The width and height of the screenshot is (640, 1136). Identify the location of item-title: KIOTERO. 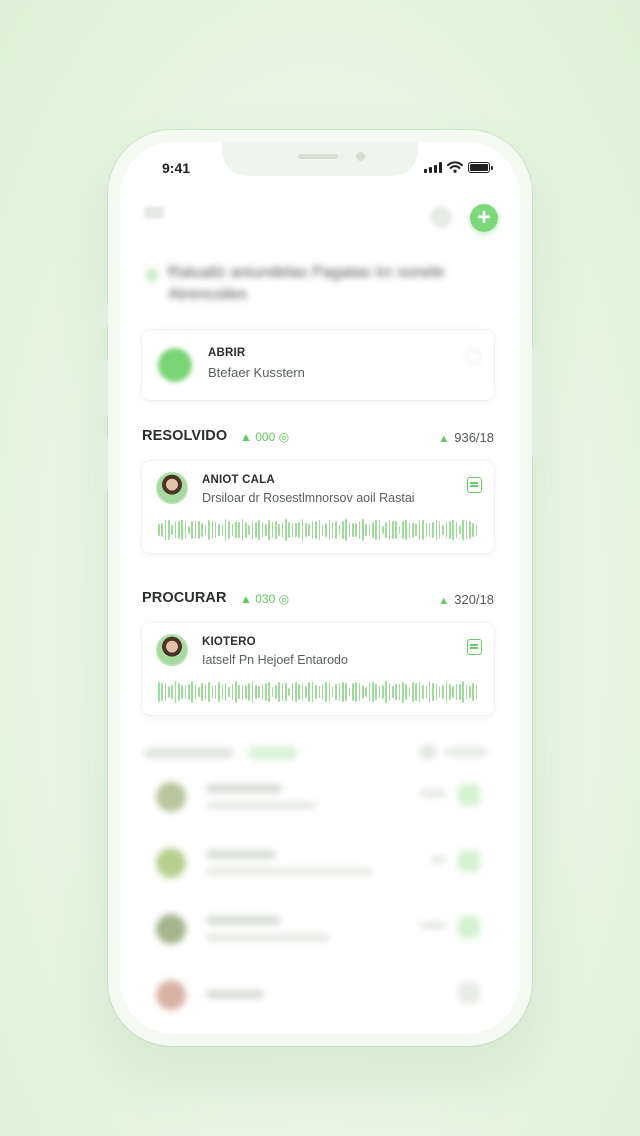
(229, 642).